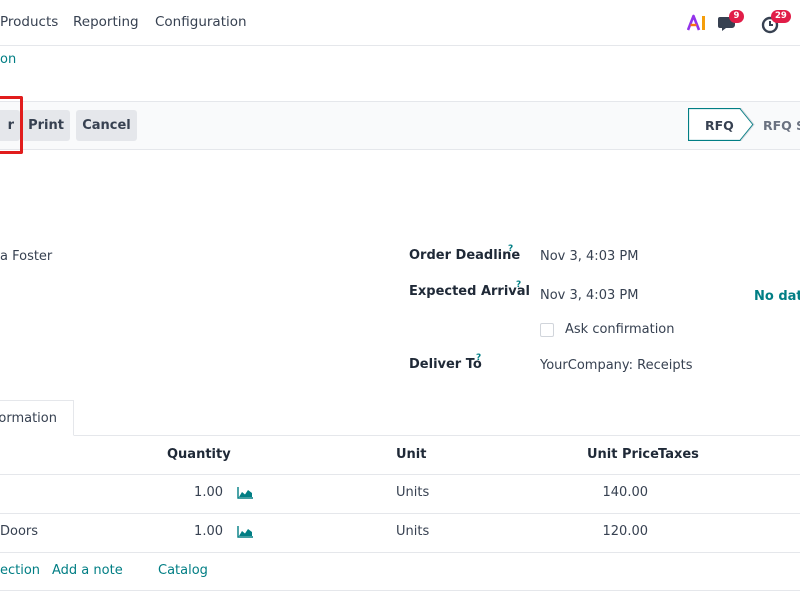 This screenshot has width=800, height=600. Describe the element at coordinates (87, 570) in the screenshot. I see `add-note-link: Add a note` at that location.